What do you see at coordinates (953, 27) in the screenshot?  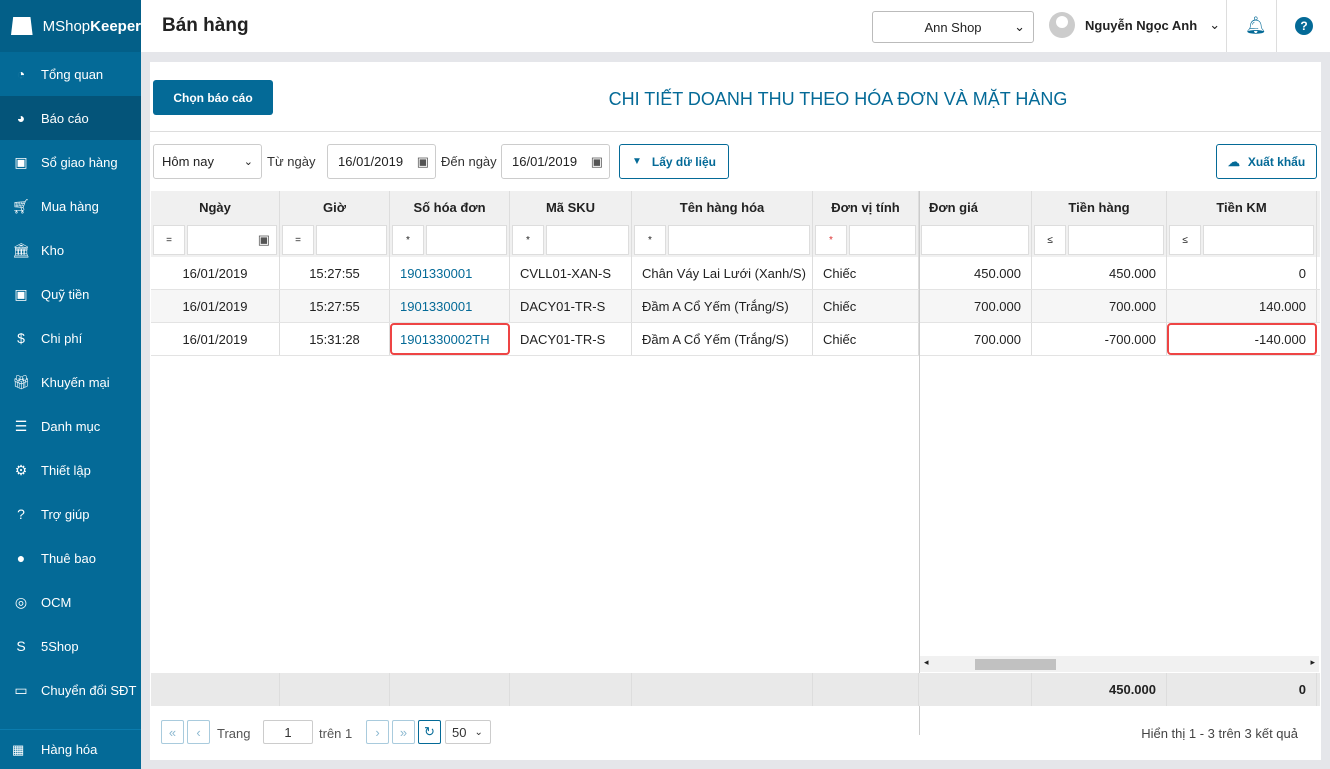 I see `shop-select: Ann Shop ⌄` at bounding box center [953, 27].